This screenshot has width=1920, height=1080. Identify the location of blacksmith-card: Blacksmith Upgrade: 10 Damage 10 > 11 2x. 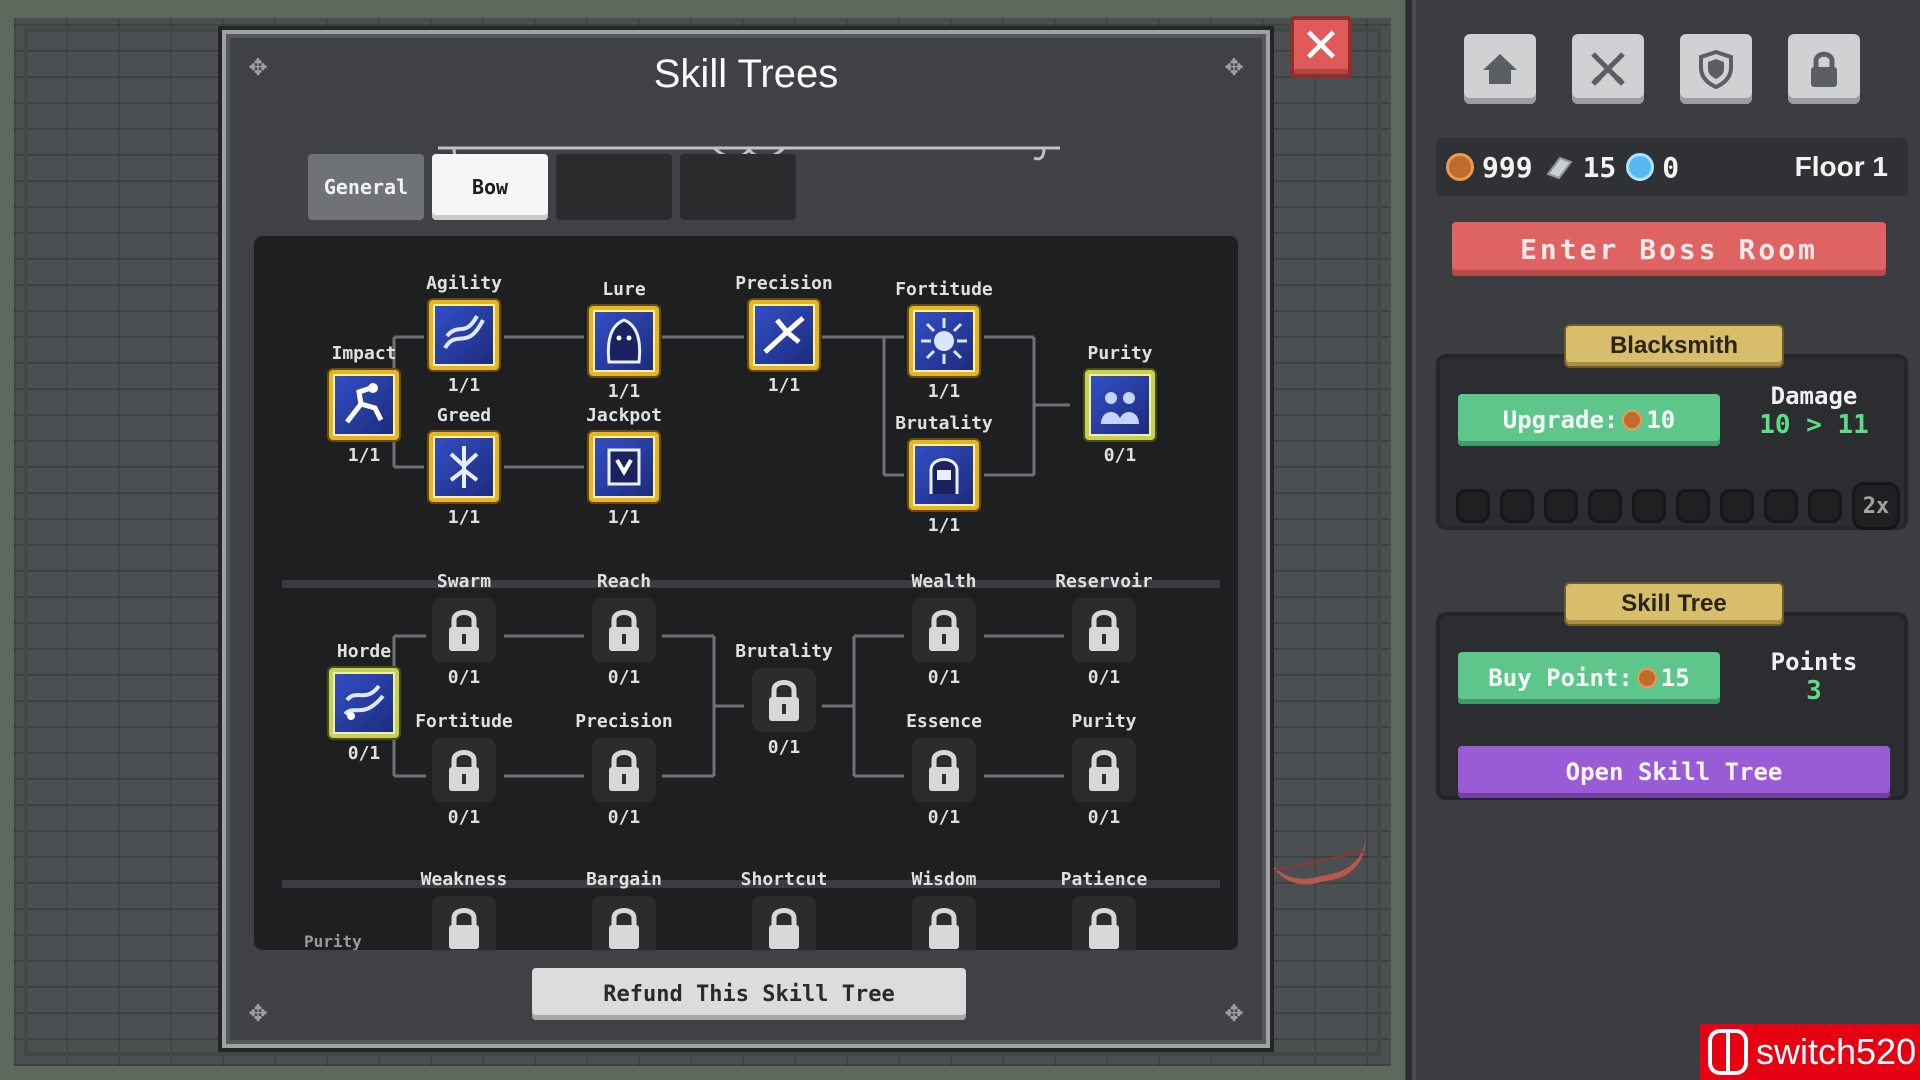
(1672, 428).